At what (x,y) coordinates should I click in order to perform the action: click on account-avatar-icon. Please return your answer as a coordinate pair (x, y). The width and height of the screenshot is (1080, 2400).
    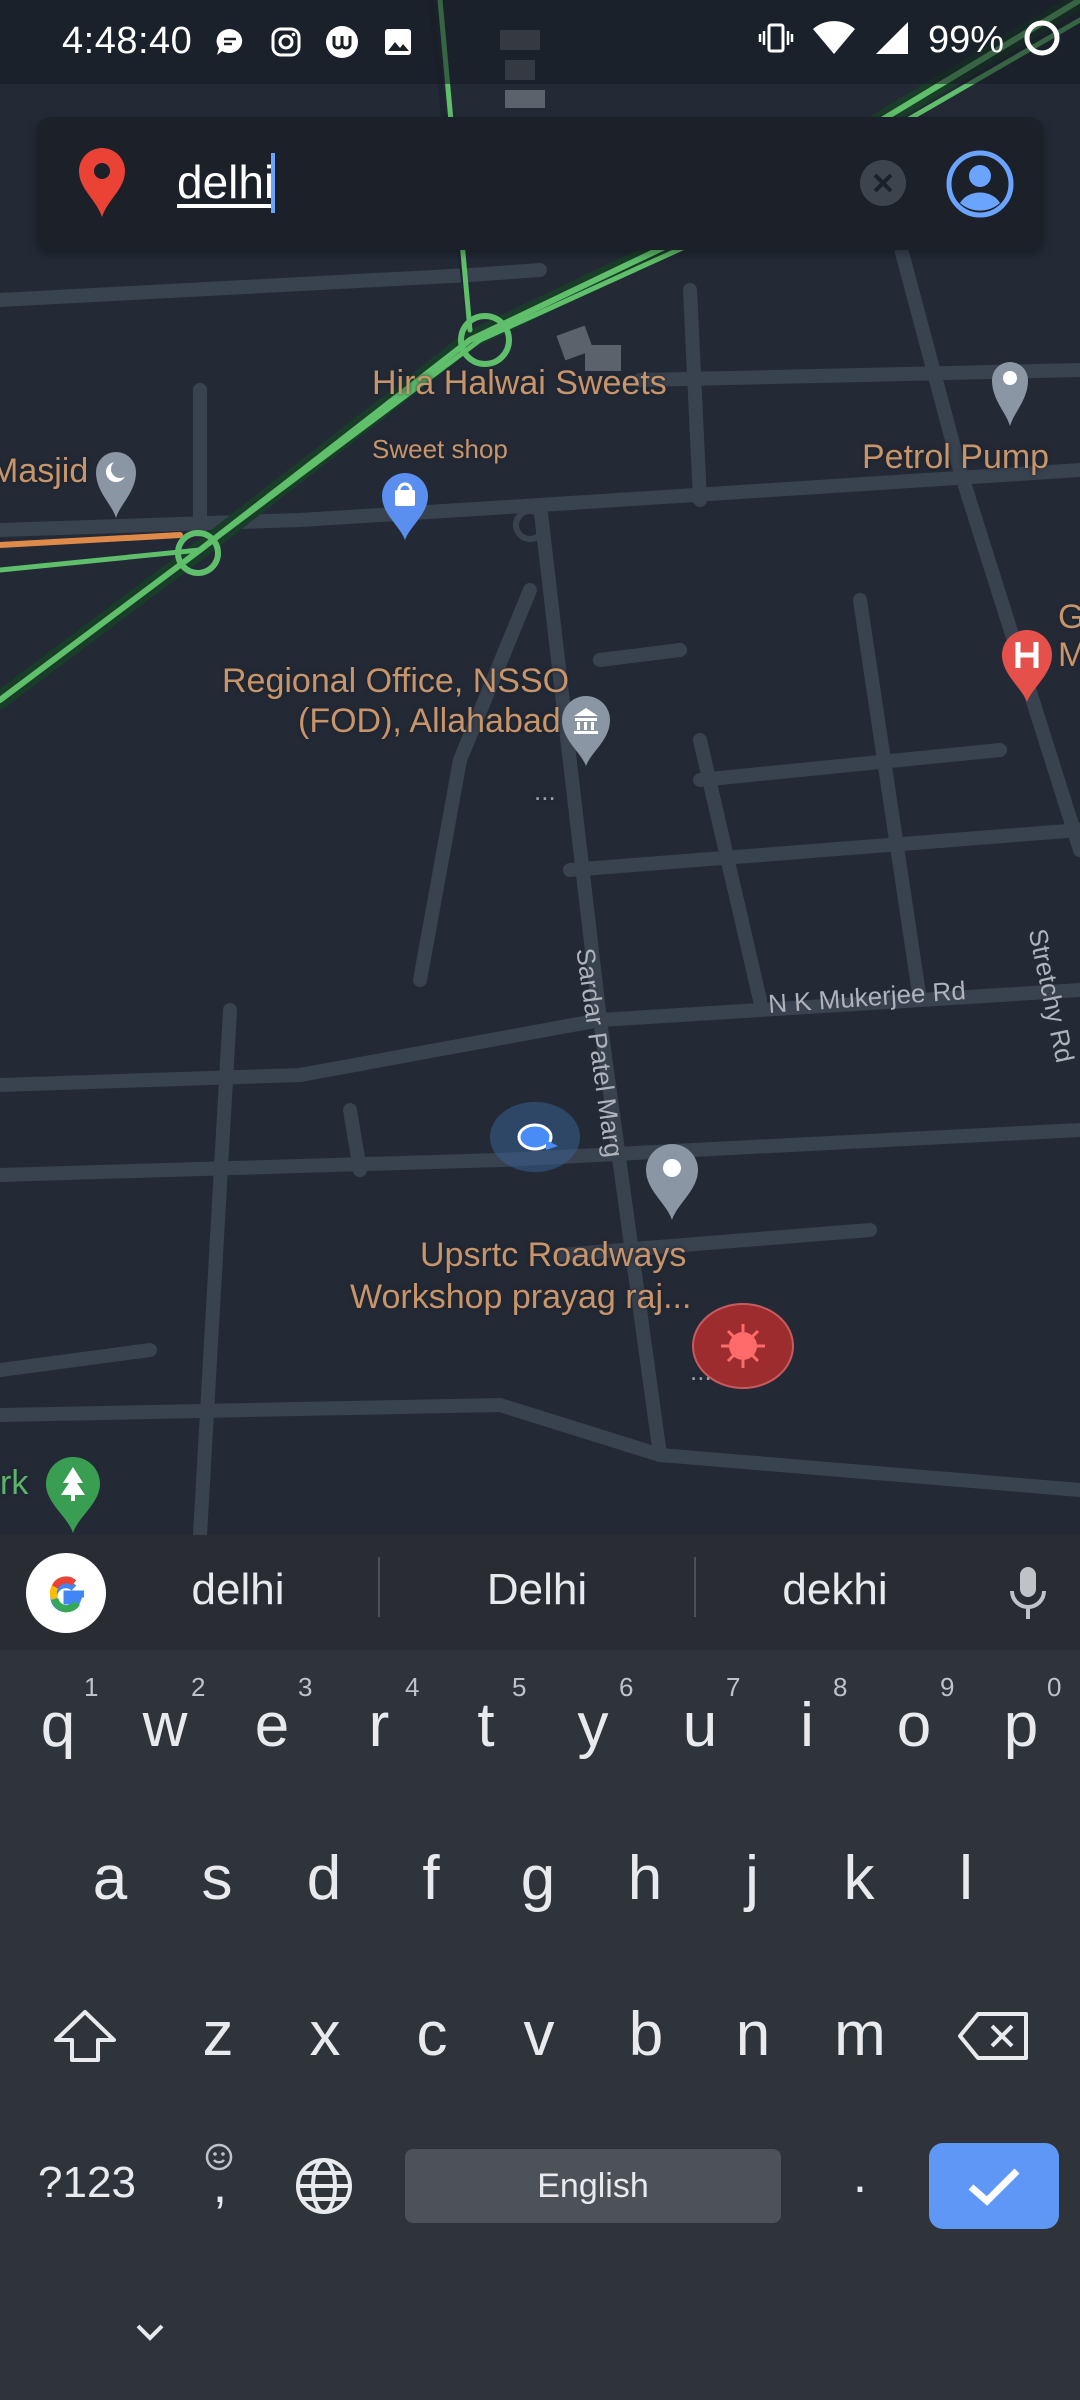
    Looking at the image, I should click on (980, 184).